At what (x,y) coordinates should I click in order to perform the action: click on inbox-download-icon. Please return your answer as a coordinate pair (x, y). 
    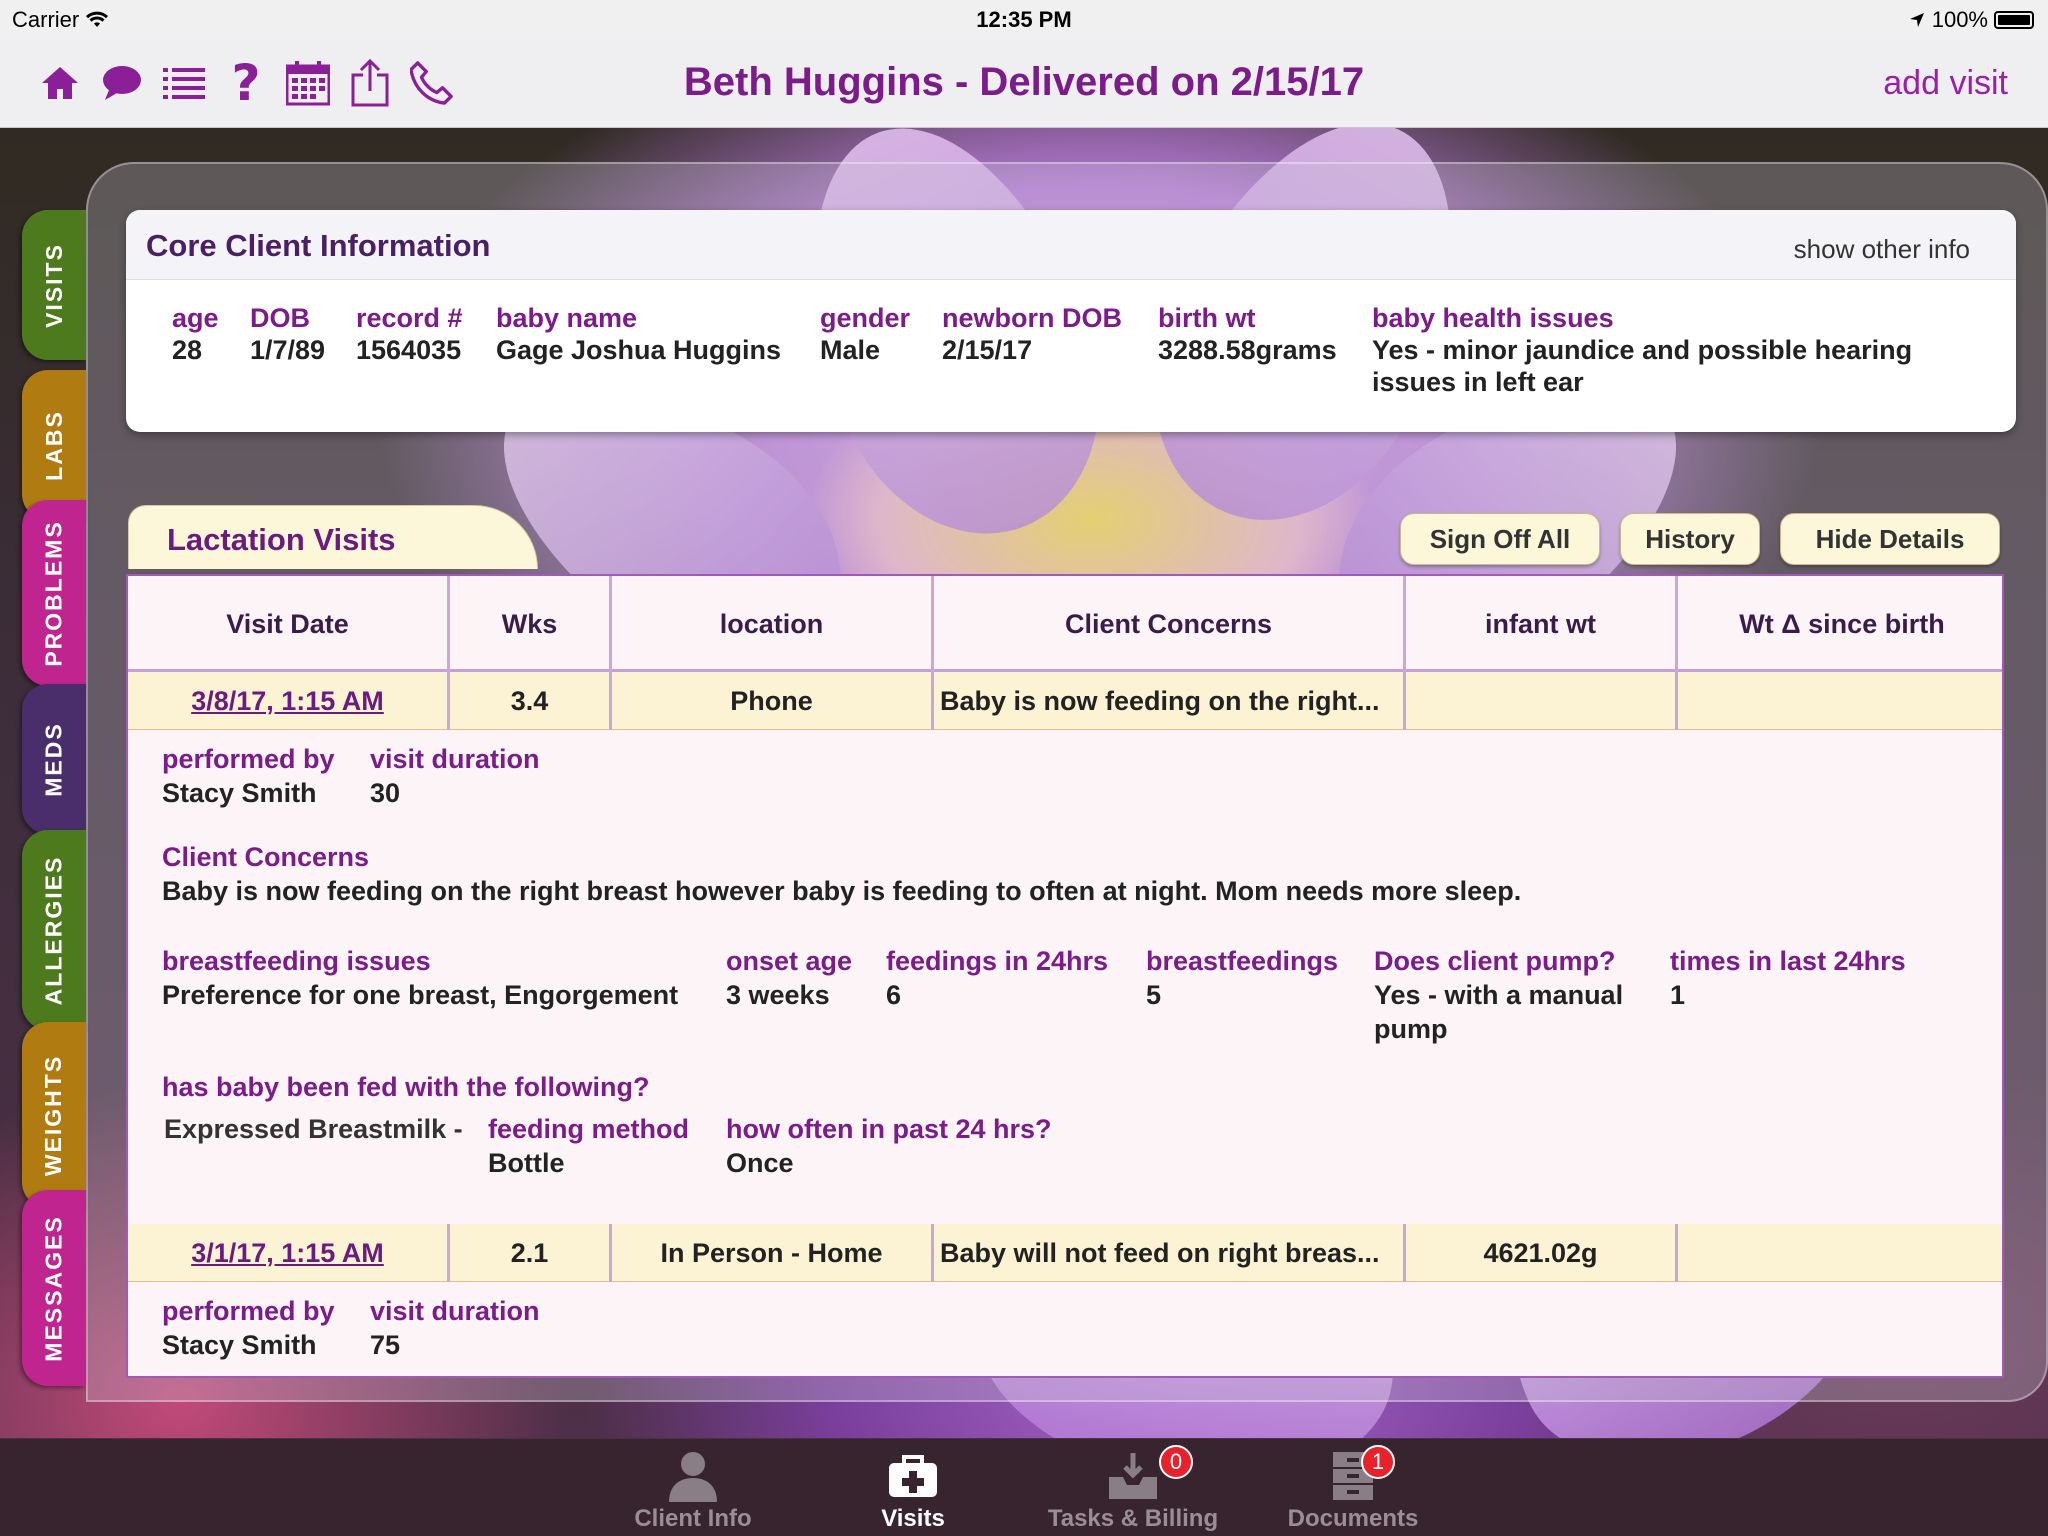
    Looking at the image, I should click on (1133, 1476).